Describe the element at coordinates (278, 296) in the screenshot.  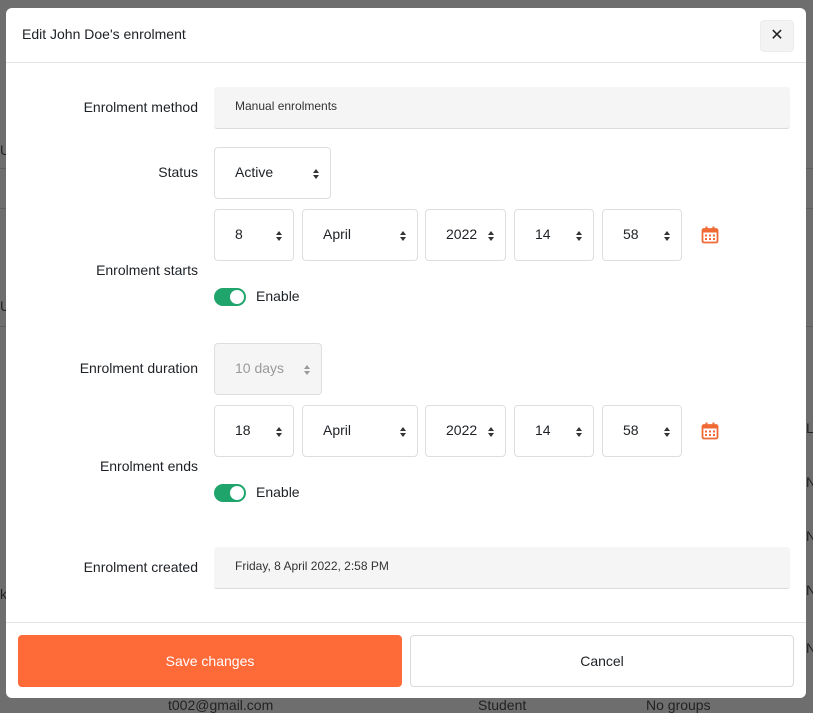
I see `start-enable-label: Enable` at that location.